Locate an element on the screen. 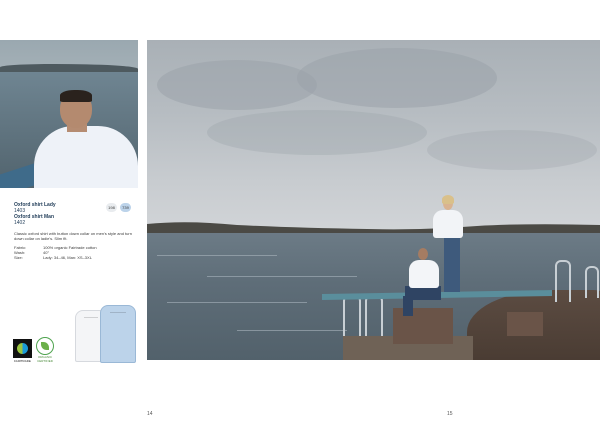  spec-row: Size: Lady: 34–46, Man: XS–3XL is located at coordinates (75, 257).